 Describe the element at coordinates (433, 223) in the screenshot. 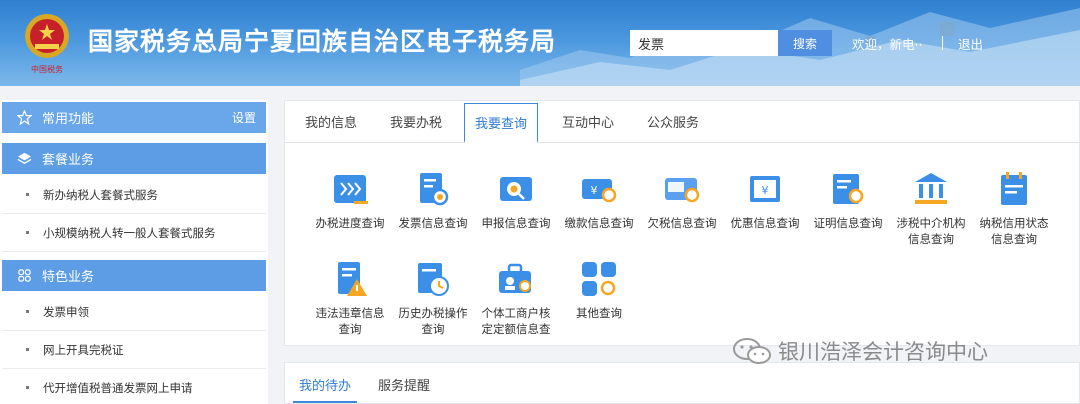

I see `query-label: 发票信息查询` at that location.